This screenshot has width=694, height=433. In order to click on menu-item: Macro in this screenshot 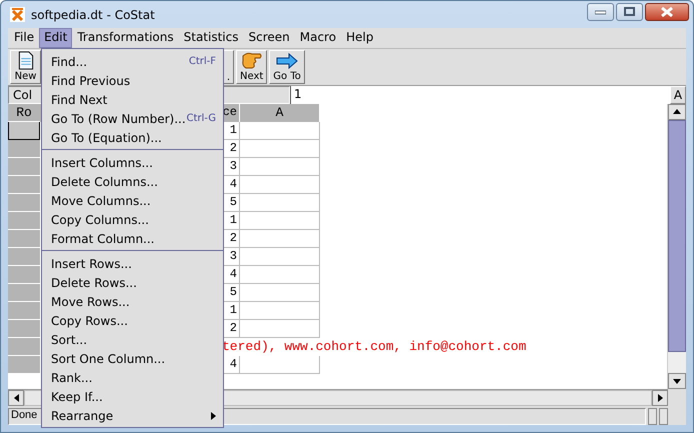, I will do `click(318, 38)`.